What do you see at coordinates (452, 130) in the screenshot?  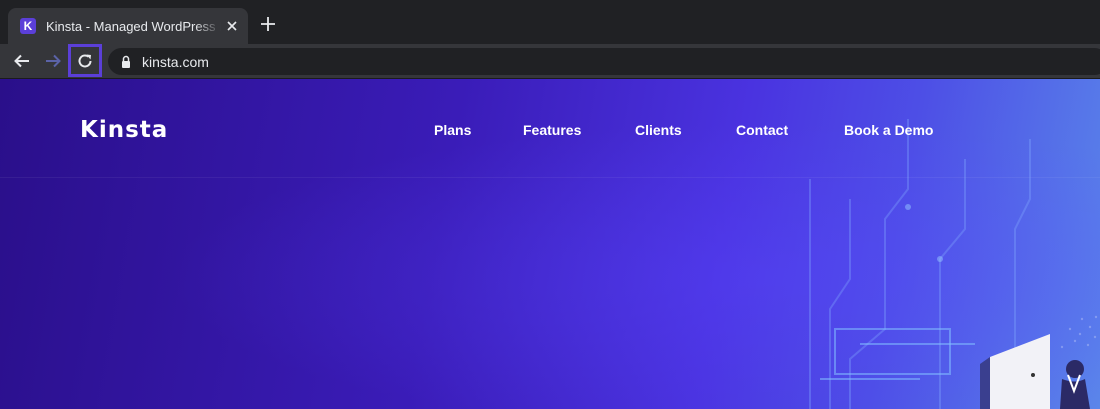 I see `nav-link-plans: Plans` at bounding box center [452, 130].